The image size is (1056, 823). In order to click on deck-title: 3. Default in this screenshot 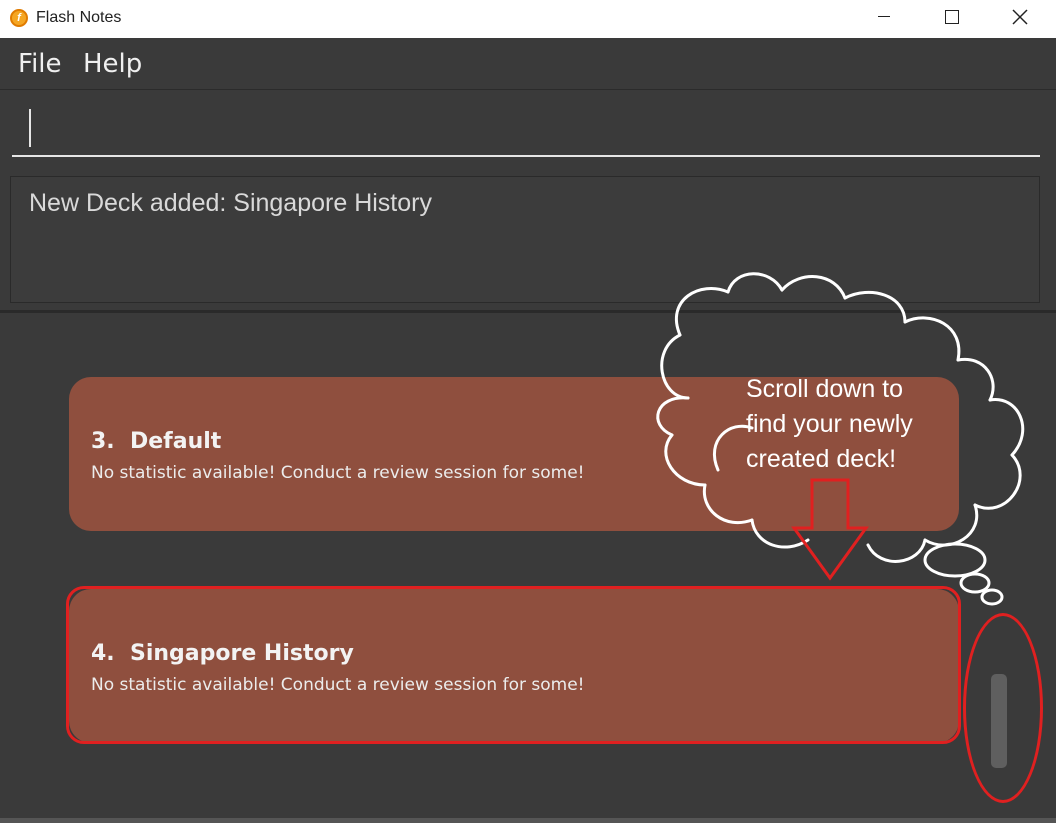, I will do `click(156, 441)`.